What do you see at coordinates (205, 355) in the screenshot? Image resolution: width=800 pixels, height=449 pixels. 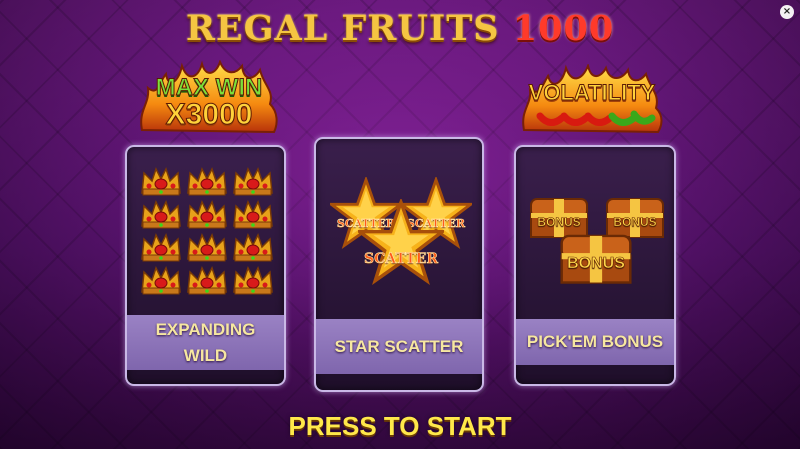 I see `feature-label-line: WILD` at bounding box center [205, 355].